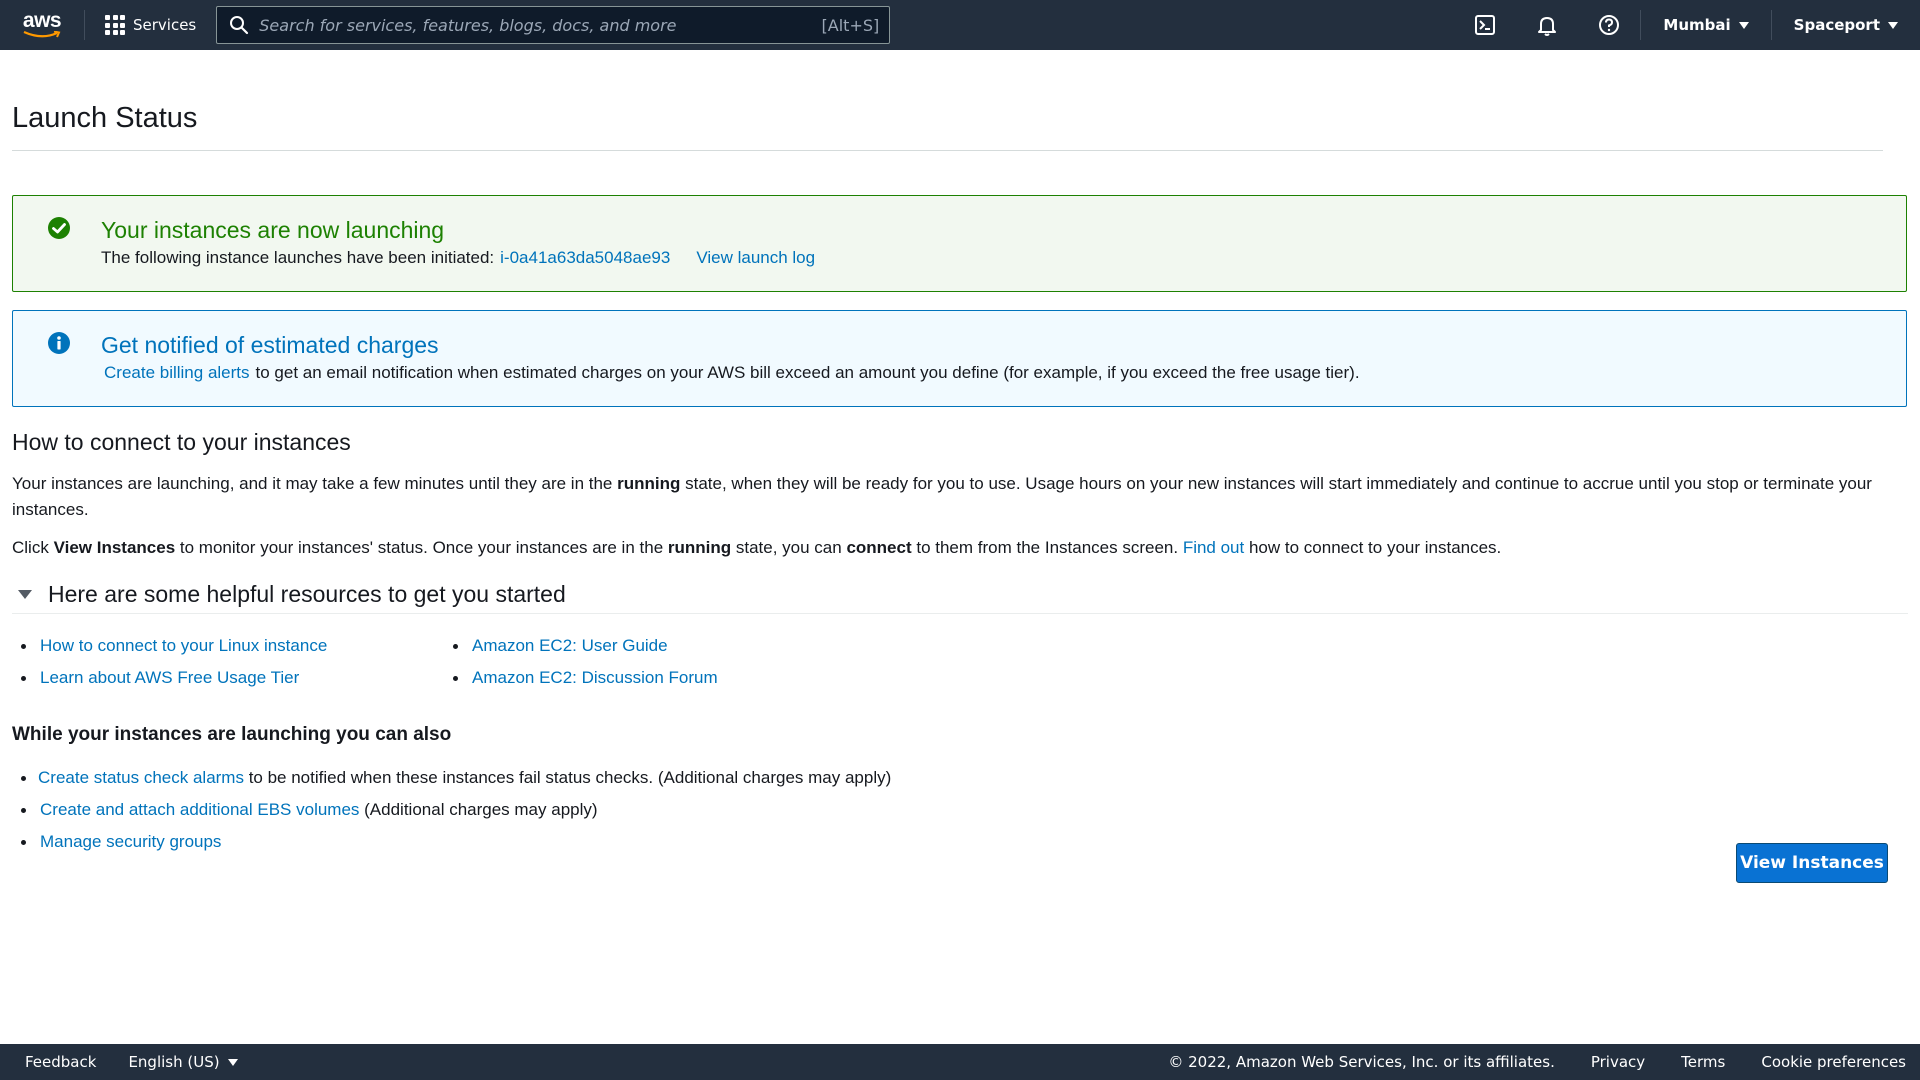  Describe the element at coordinates (33, 547) in the screenshot. I see `text-segment: Click` at that location.